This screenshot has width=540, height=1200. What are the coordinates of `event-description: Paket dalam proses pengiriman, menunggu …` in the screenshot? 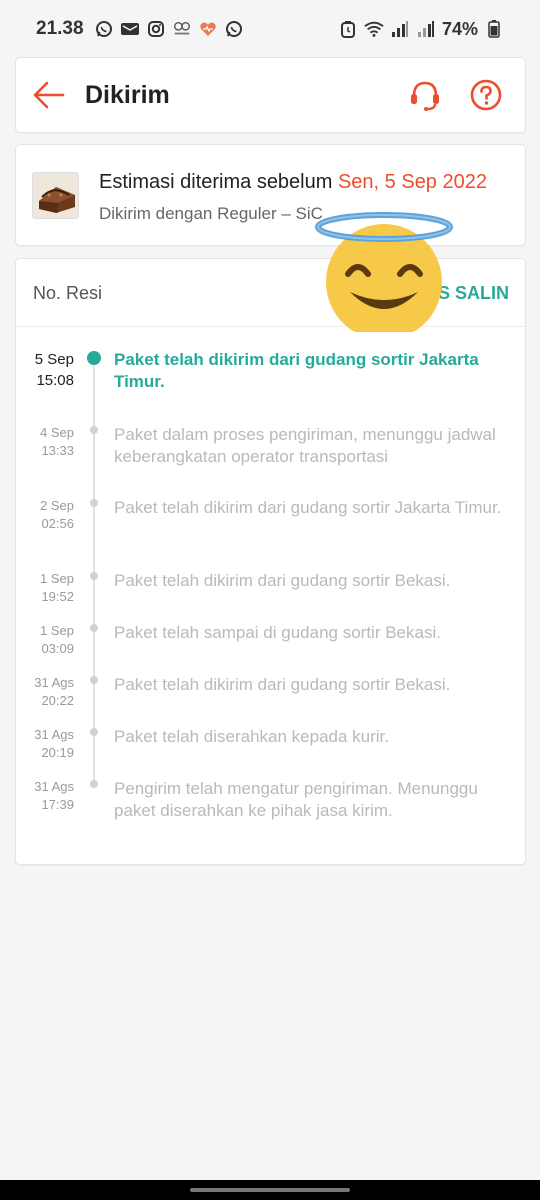 It's located at (305, 445).